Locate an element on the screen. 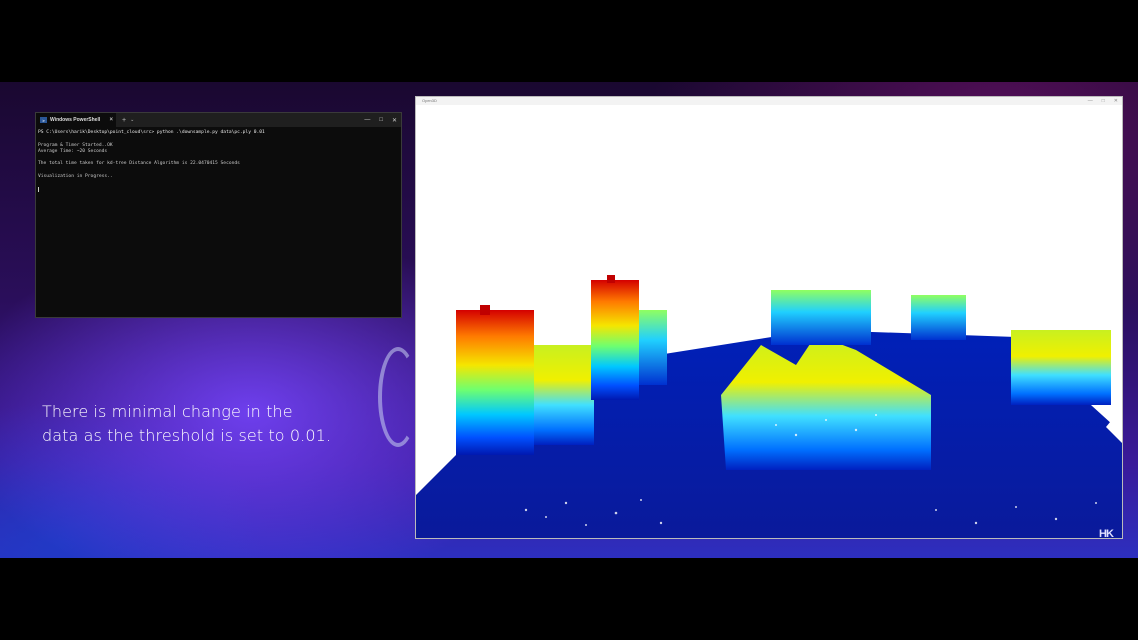 This screenshot has height=640, width=1138. decorative-ring is located at coordinates (398, 397).